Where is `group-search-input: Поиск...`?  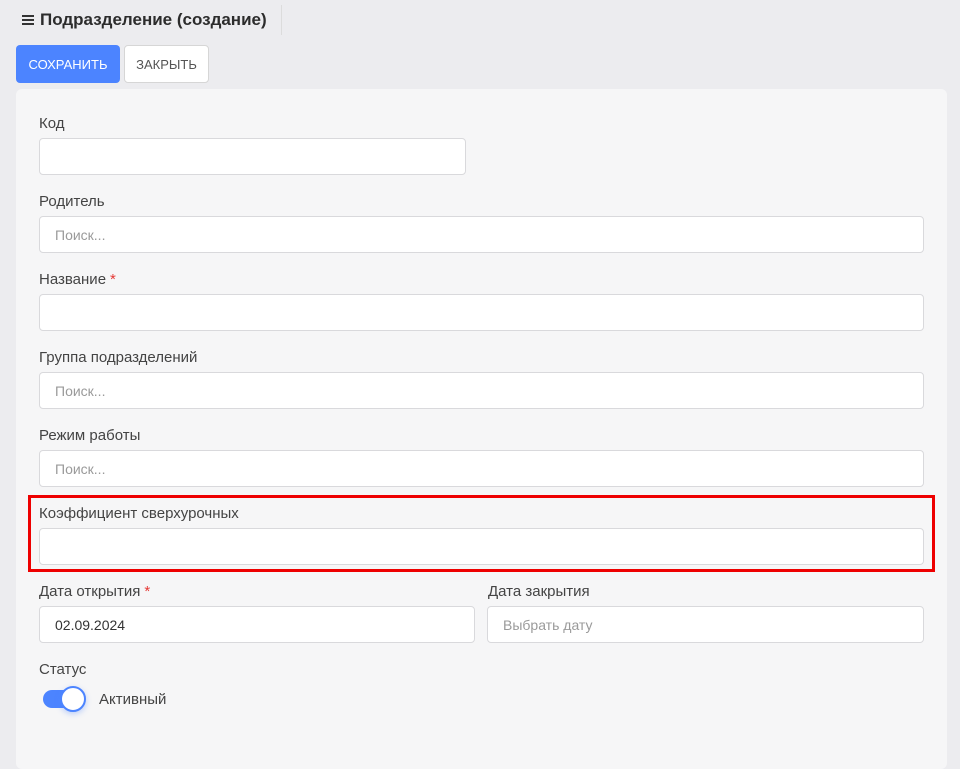
group-search-input: Поиск... is located at coordinates (481, 390).